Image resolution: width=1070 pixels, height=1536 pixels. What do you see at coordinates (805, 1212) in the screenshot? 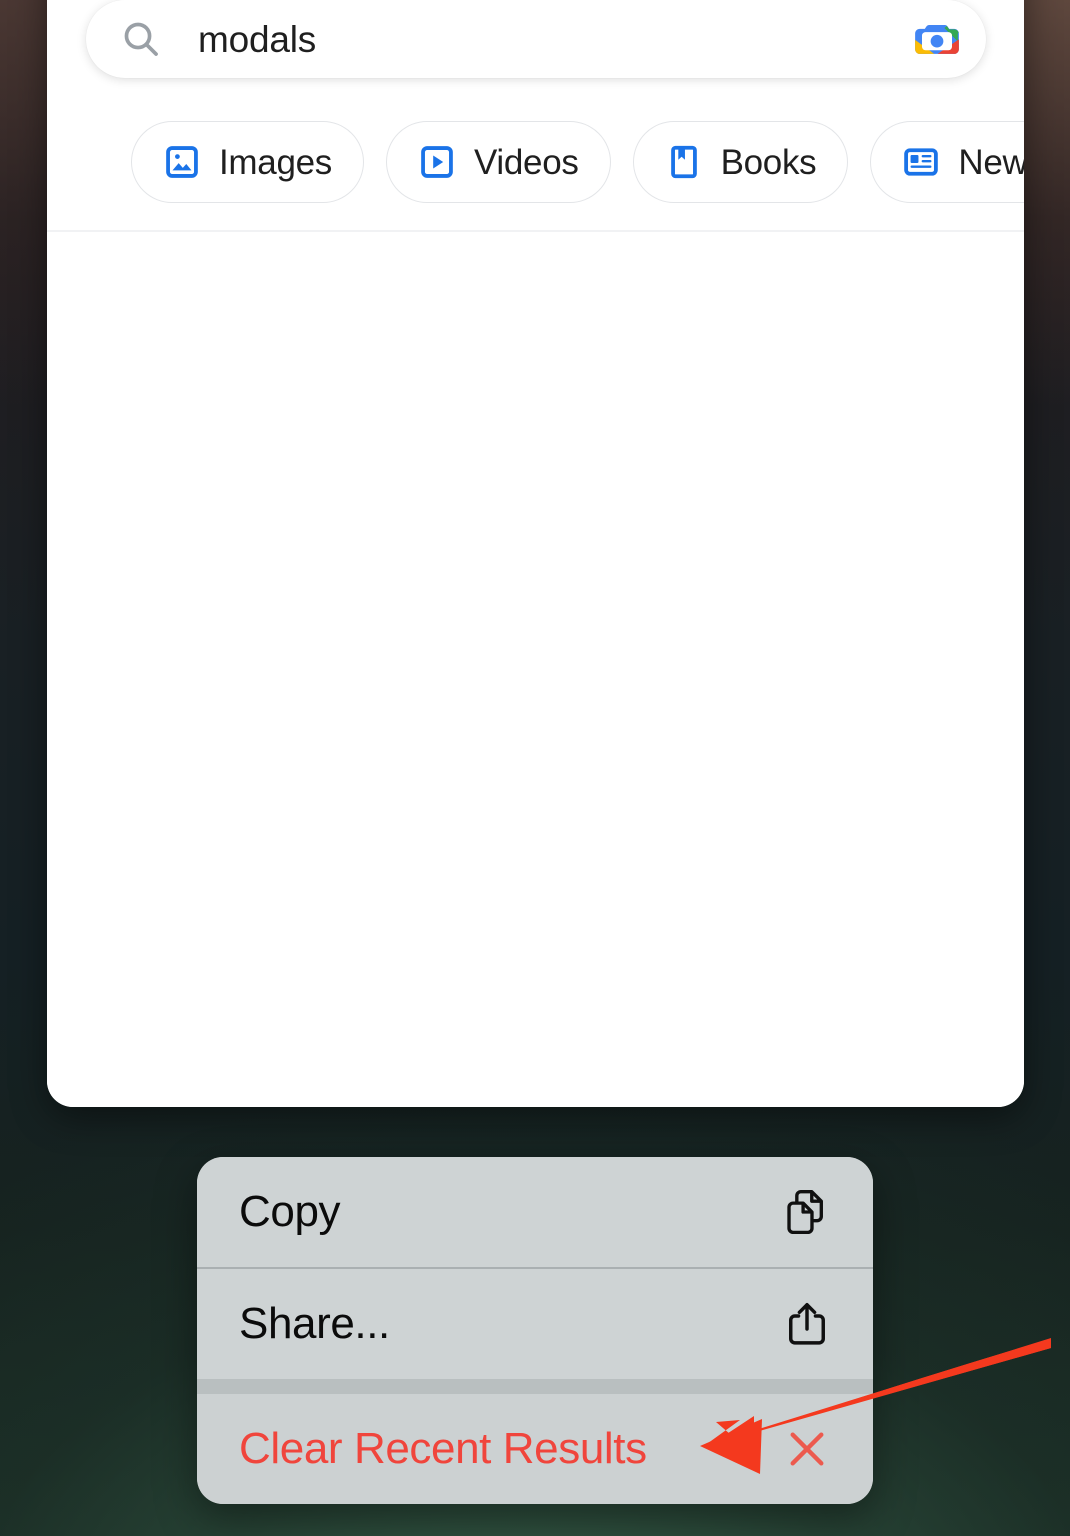
I see `copy-documents-icon` at bounding box center [805, 1212].